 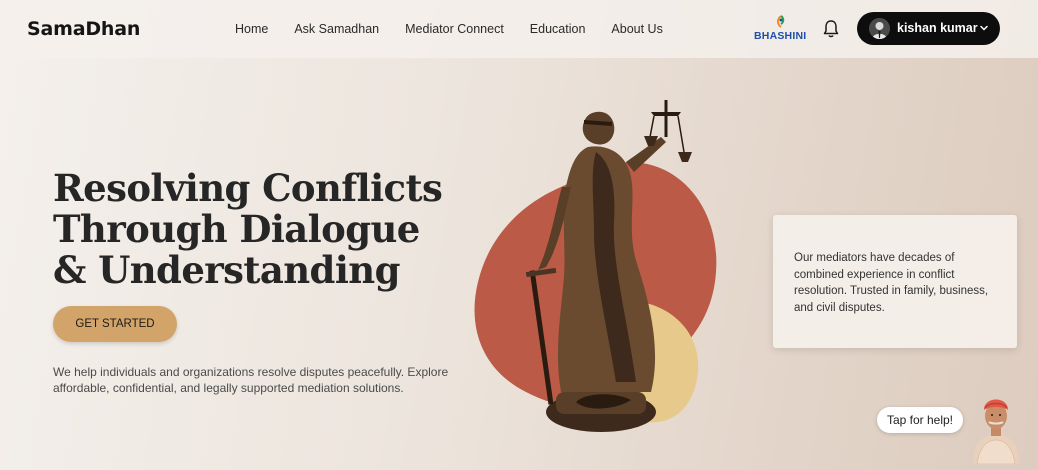 I want to click on hero-title-line-1: Resolving Conflicts, so click(x=248, y=188).